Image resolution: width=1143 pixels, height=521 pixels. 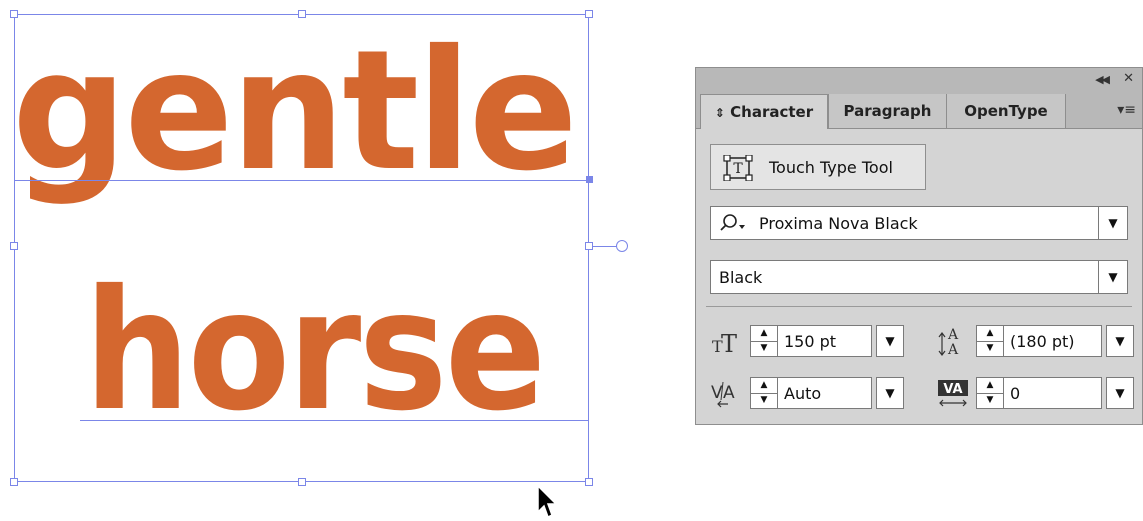 What do you see at coordinates (838, 223) in the screenshot?
I see `font-family-value: Proxima Nova Black` at bounding box center [838, 223].